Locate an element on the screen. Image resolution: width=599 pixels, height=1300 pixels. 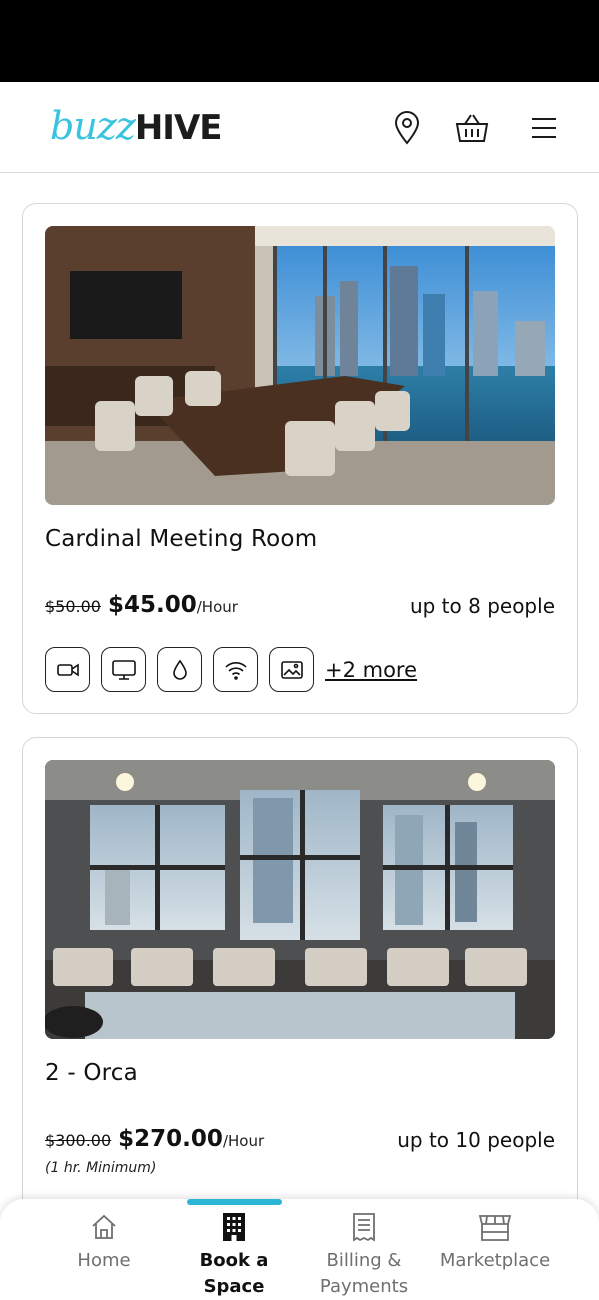
original-price: $300.00 is located at coordinates (78, 1140).